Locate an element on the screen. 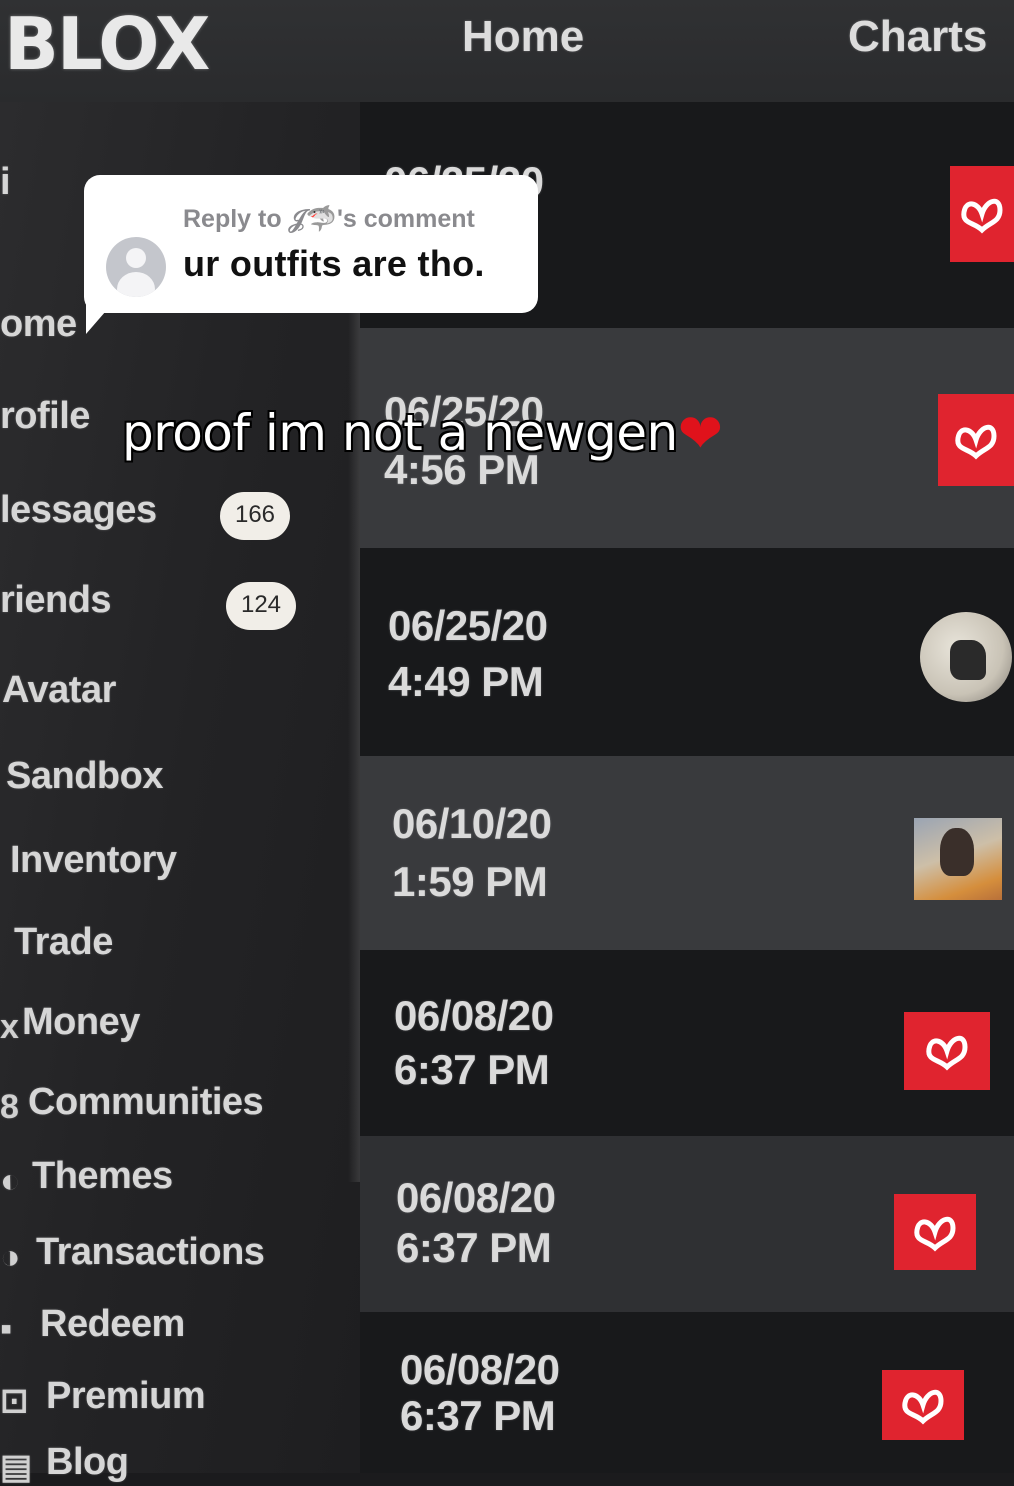 The height and width of the screenshot is (1486, 1014). sidebar-item-friends: riends is located at coordinates (56, 600).